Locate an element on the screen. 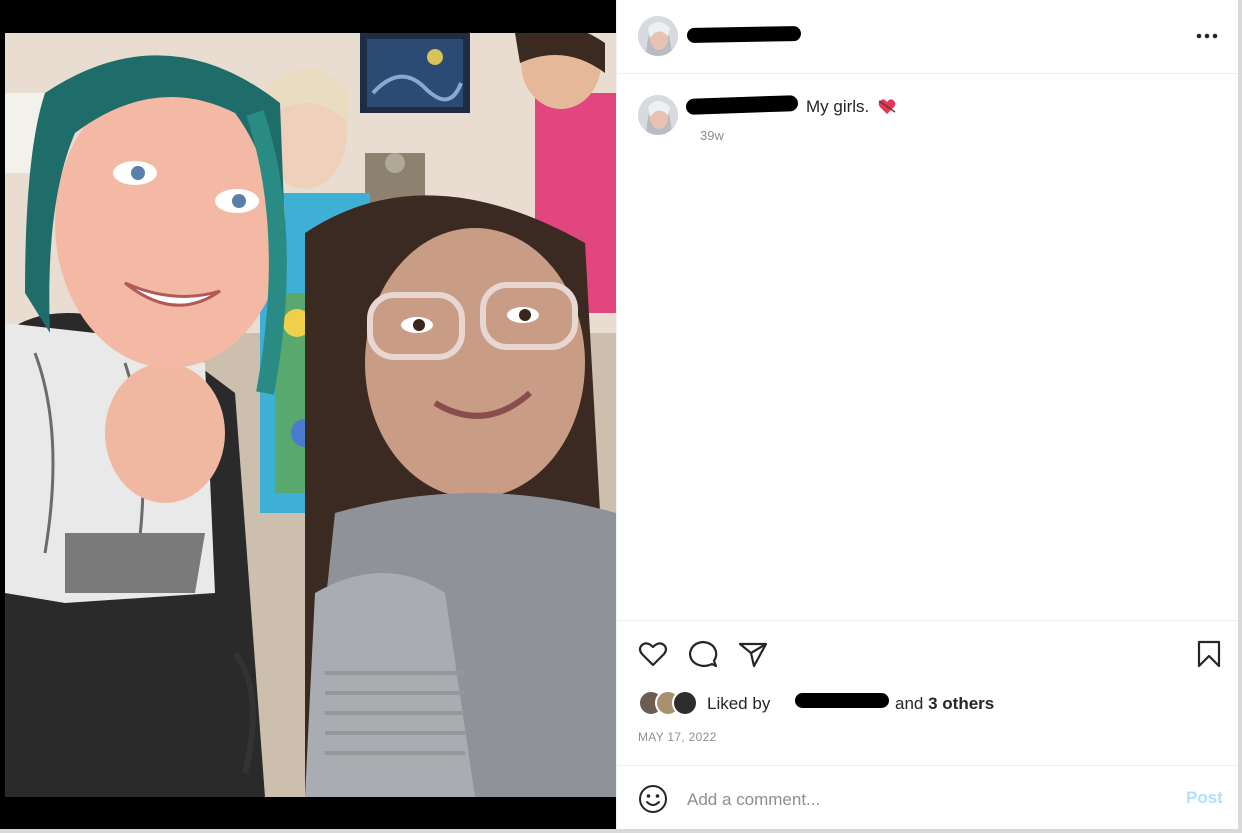 This screenshot has width=1242, height=833. post-age: 39w is located at coordinates (712, 135).